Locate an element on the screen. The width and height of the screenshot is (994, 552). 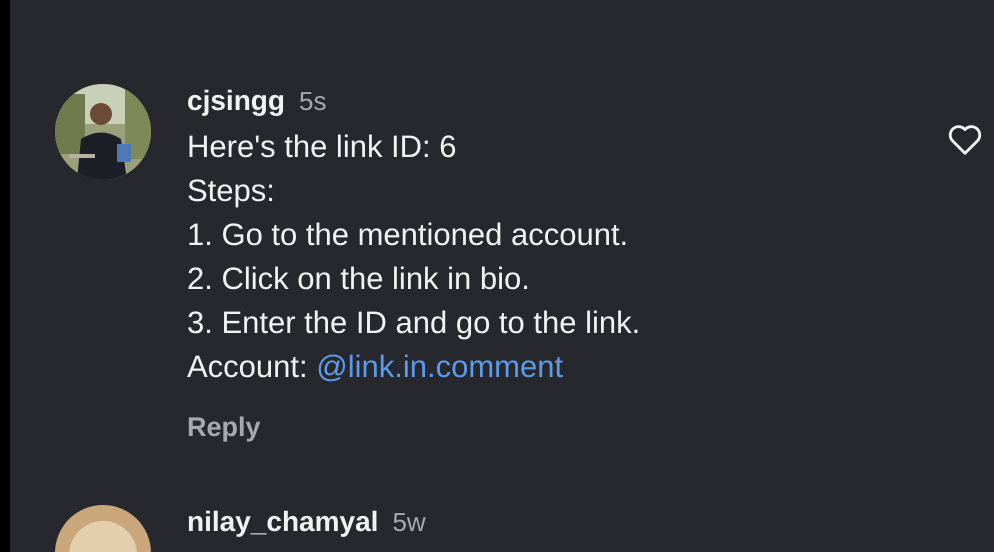
comment-line: 3. Enter the ID and go to the link. is located at coordinates (414, 323).